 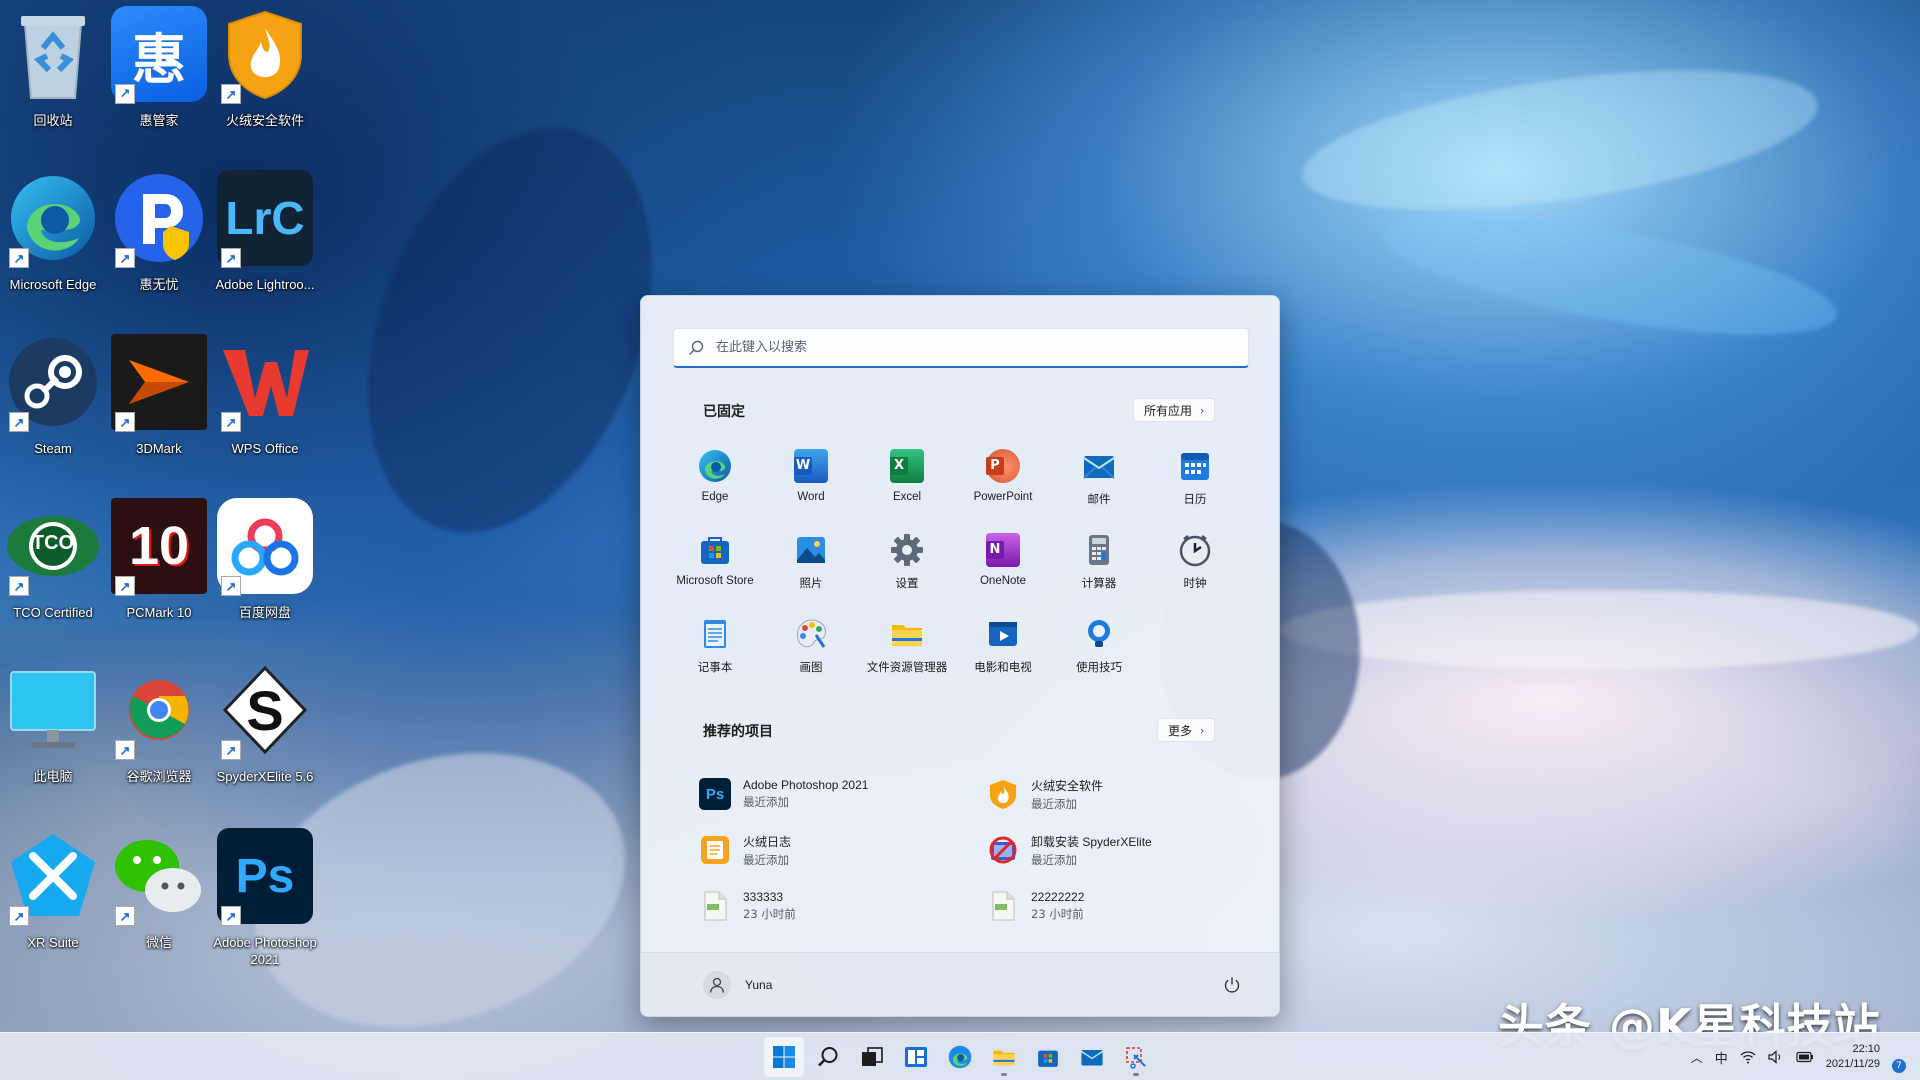 What do you see at coordinates (53, 284) in the screenshot?
I see `desktop-icon-label: Microsoft Edge` at bounding box center [53, 284].